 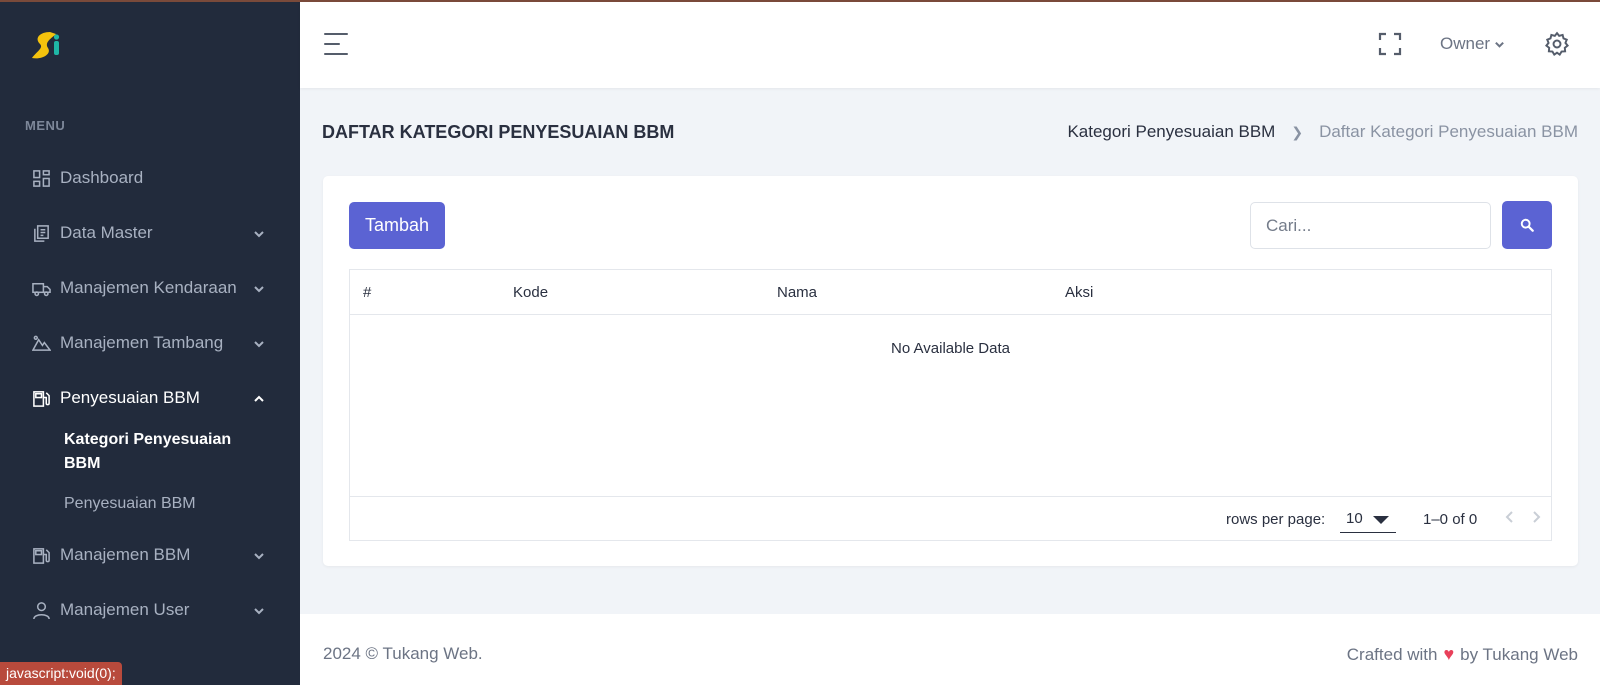 I want to click on sidebar-subitem-penyesuaian-bbm: Penyesuaian BBM, so click(x=164, y=504).